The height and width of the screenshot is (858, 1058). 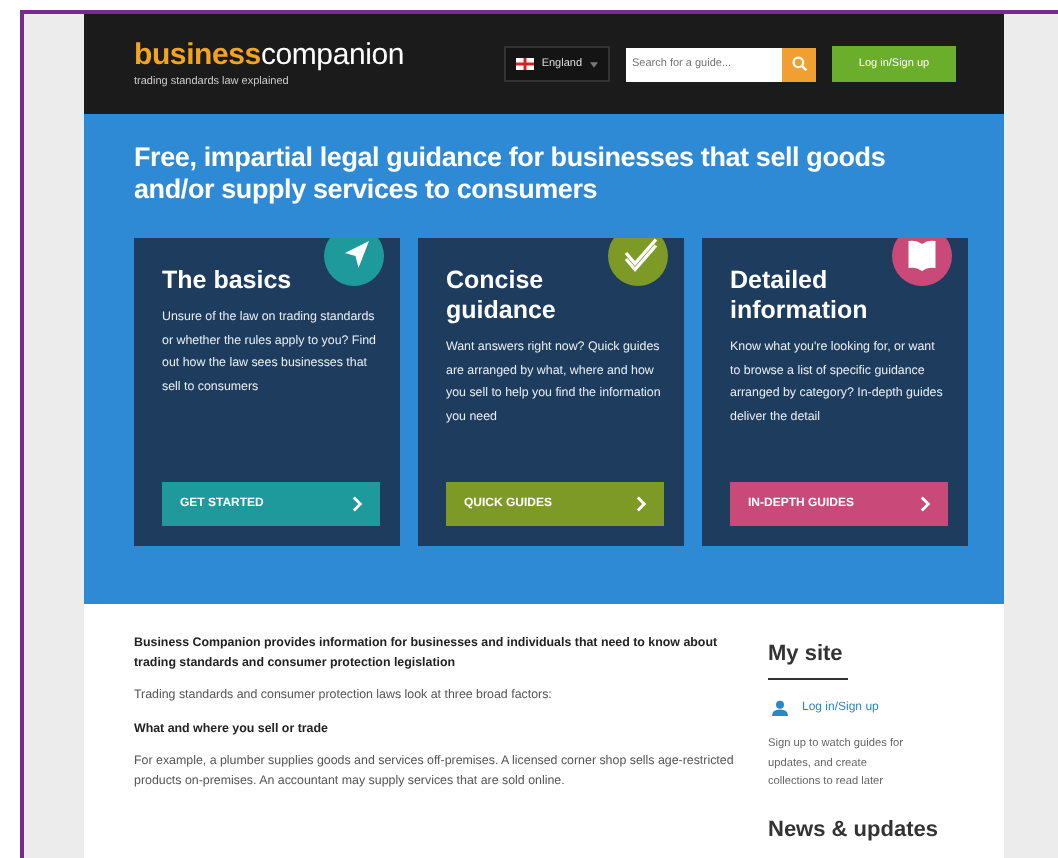 I want to click on user-icon, so click(x=780, y=708).